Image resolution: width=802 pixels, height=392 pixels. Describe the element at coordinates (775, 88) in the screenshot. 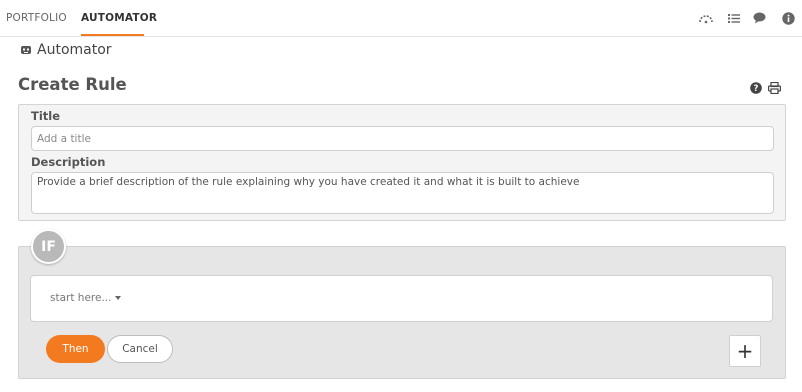

I see `print-icon` at that location.